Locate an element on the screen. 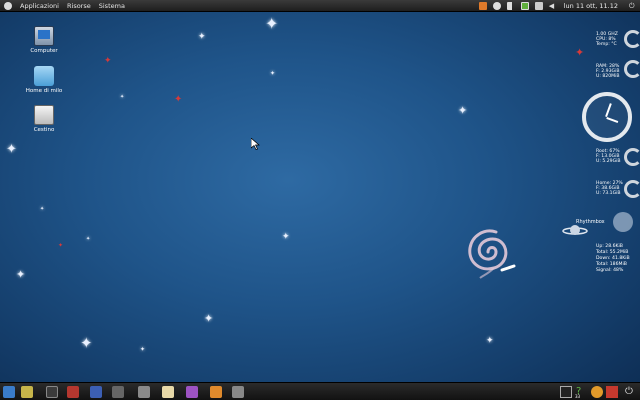  trash-icon is located at coordinates (44, 115).